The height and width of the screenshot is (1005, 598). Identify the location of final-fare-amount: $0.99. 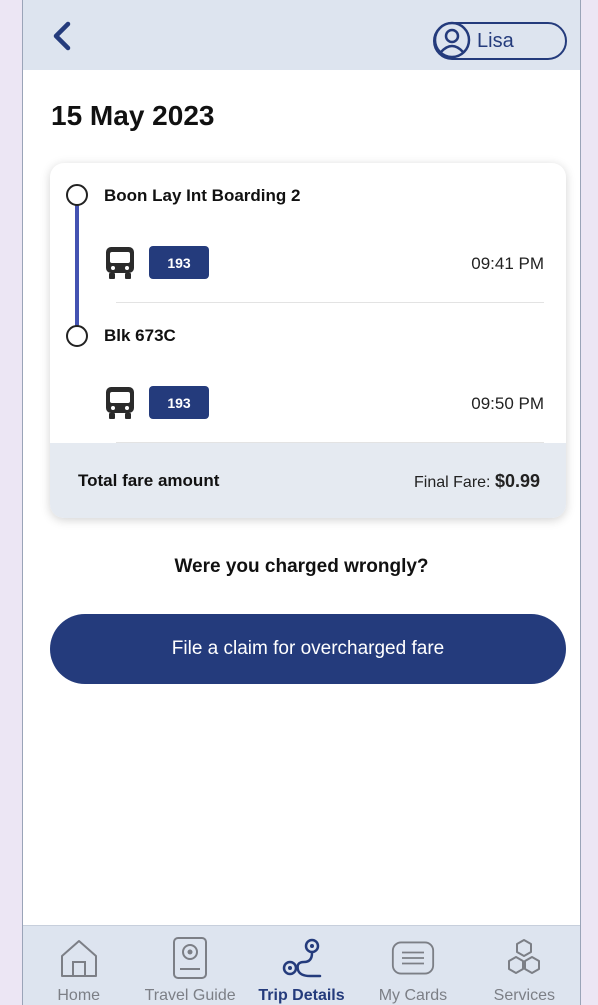
(517, 481).